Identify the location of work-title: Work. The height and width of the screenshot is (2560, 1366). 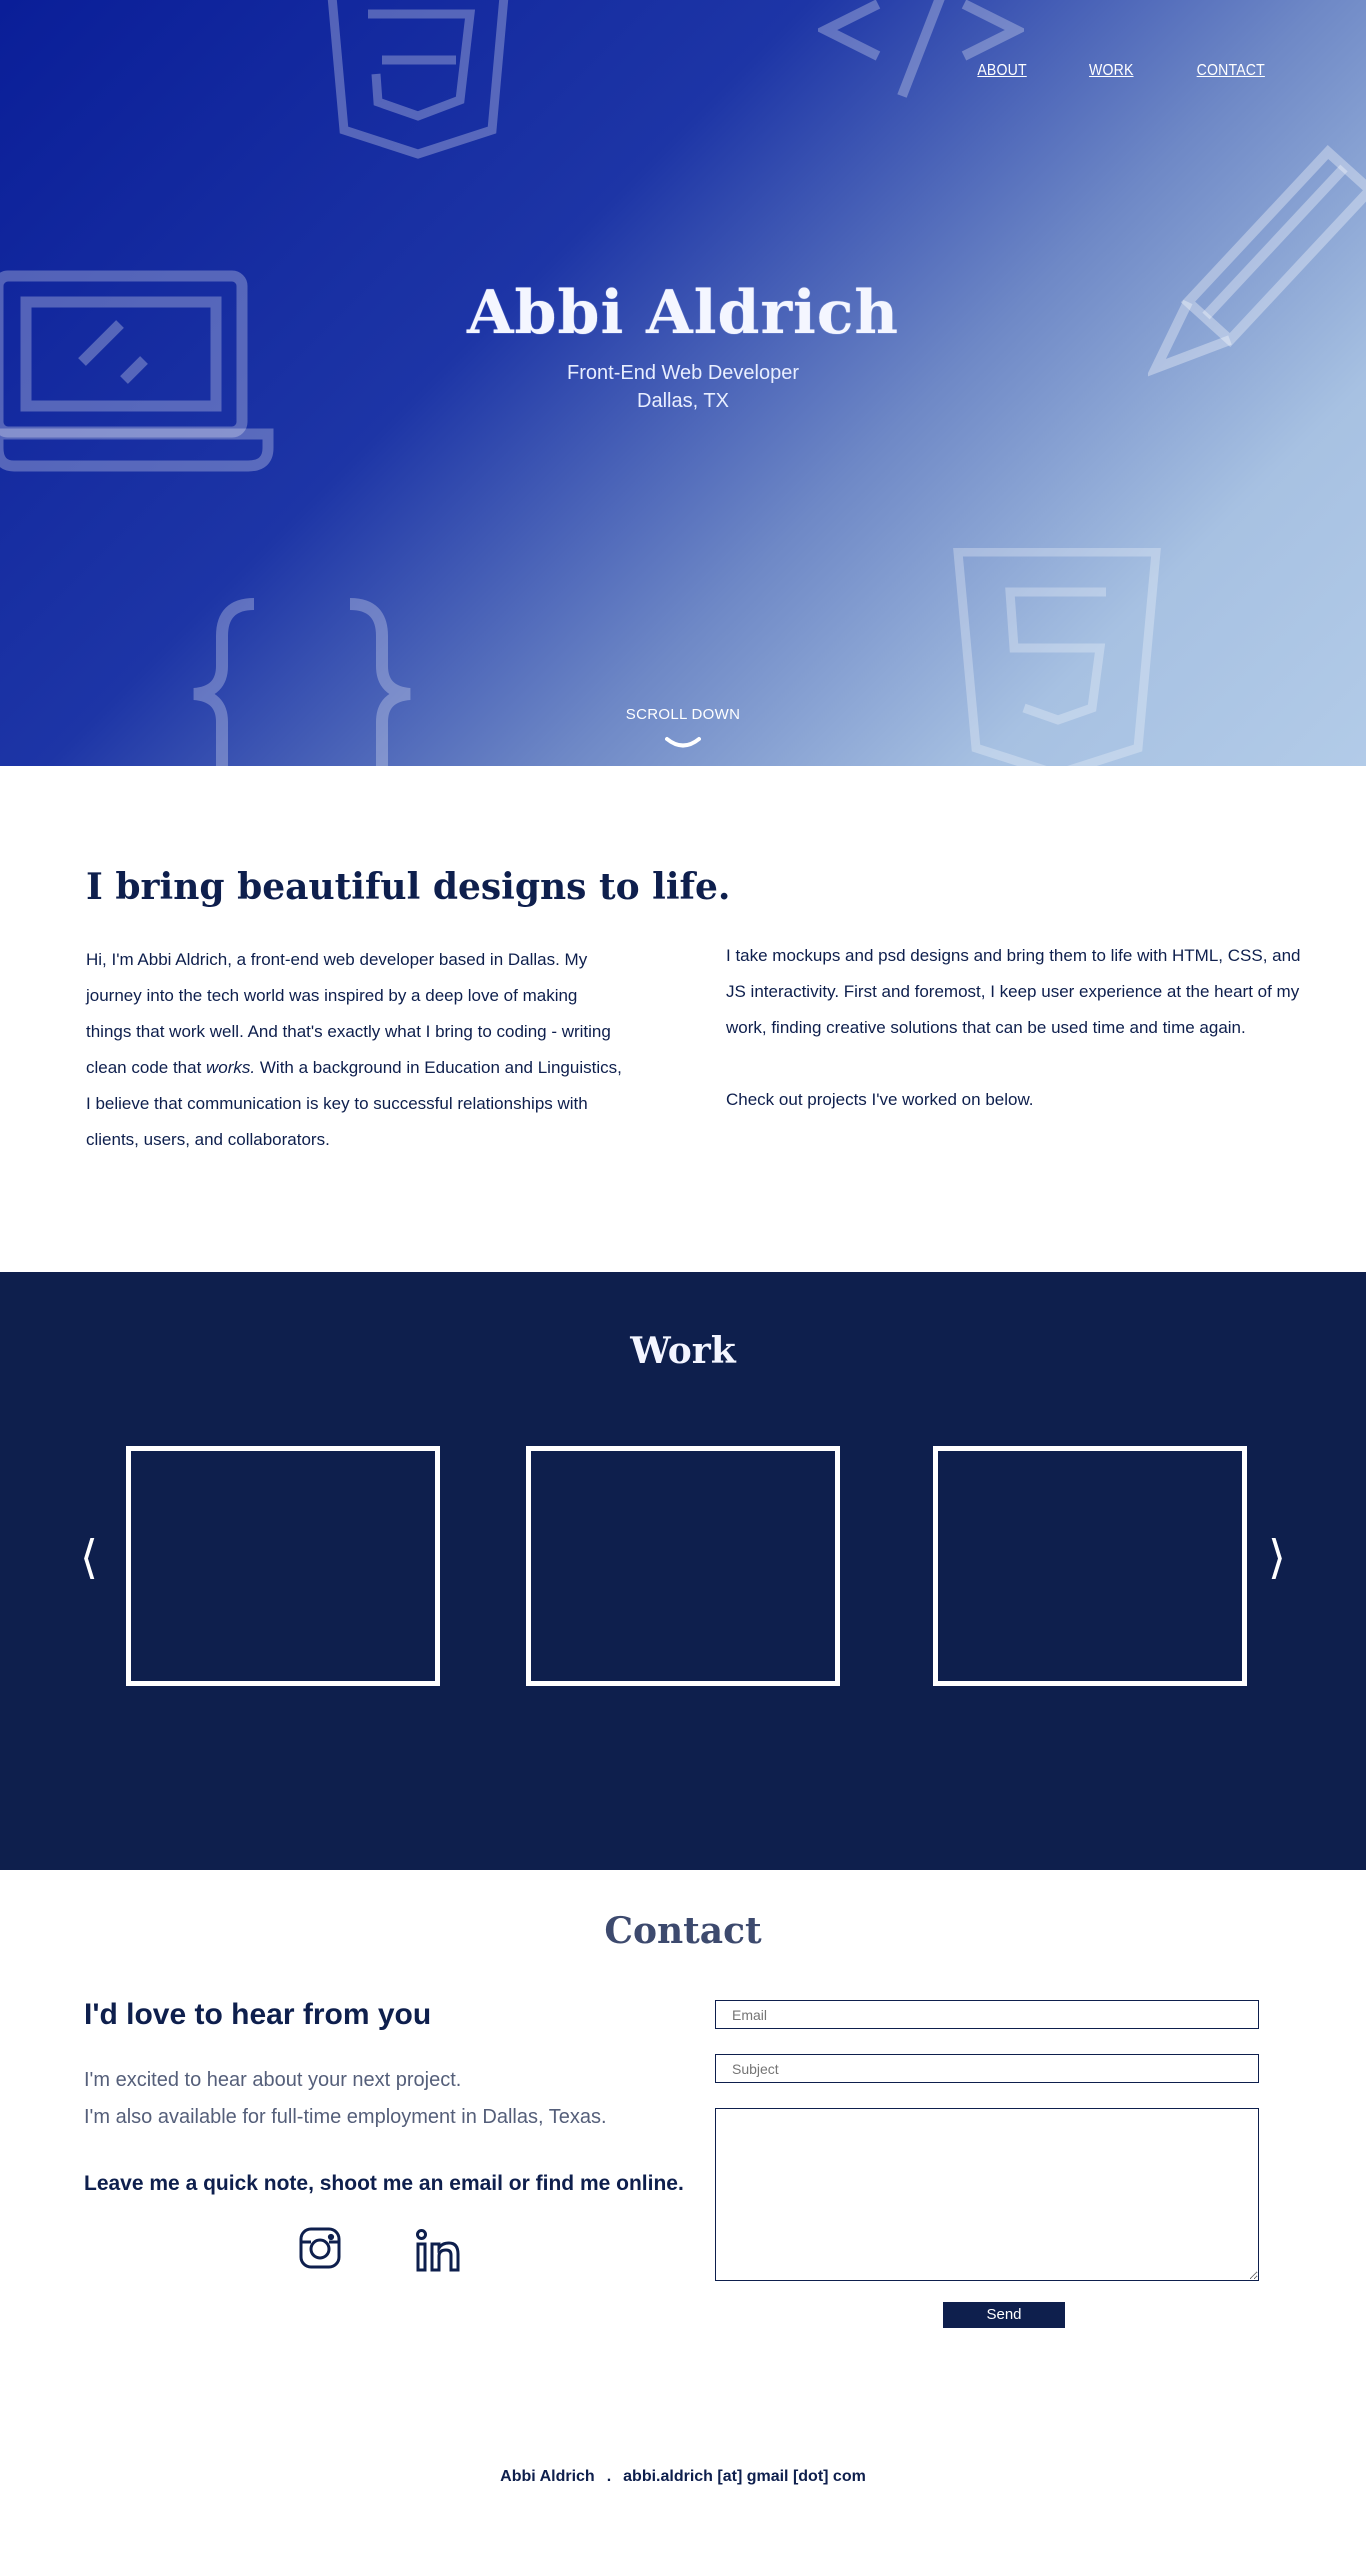
(683, 1351).